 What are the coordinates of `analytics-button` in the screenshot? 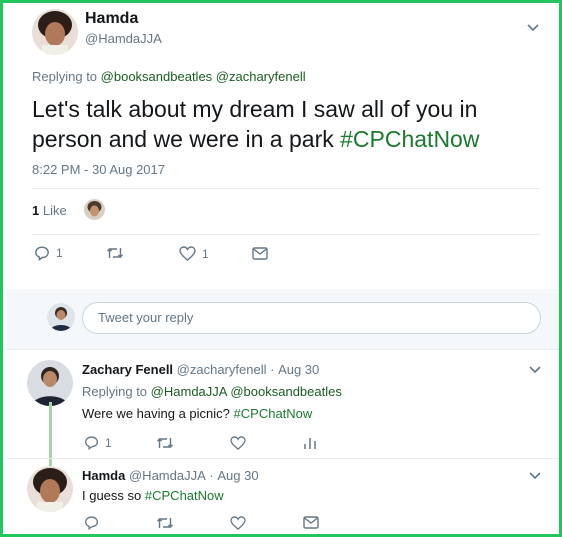 It's located at (310, 442).